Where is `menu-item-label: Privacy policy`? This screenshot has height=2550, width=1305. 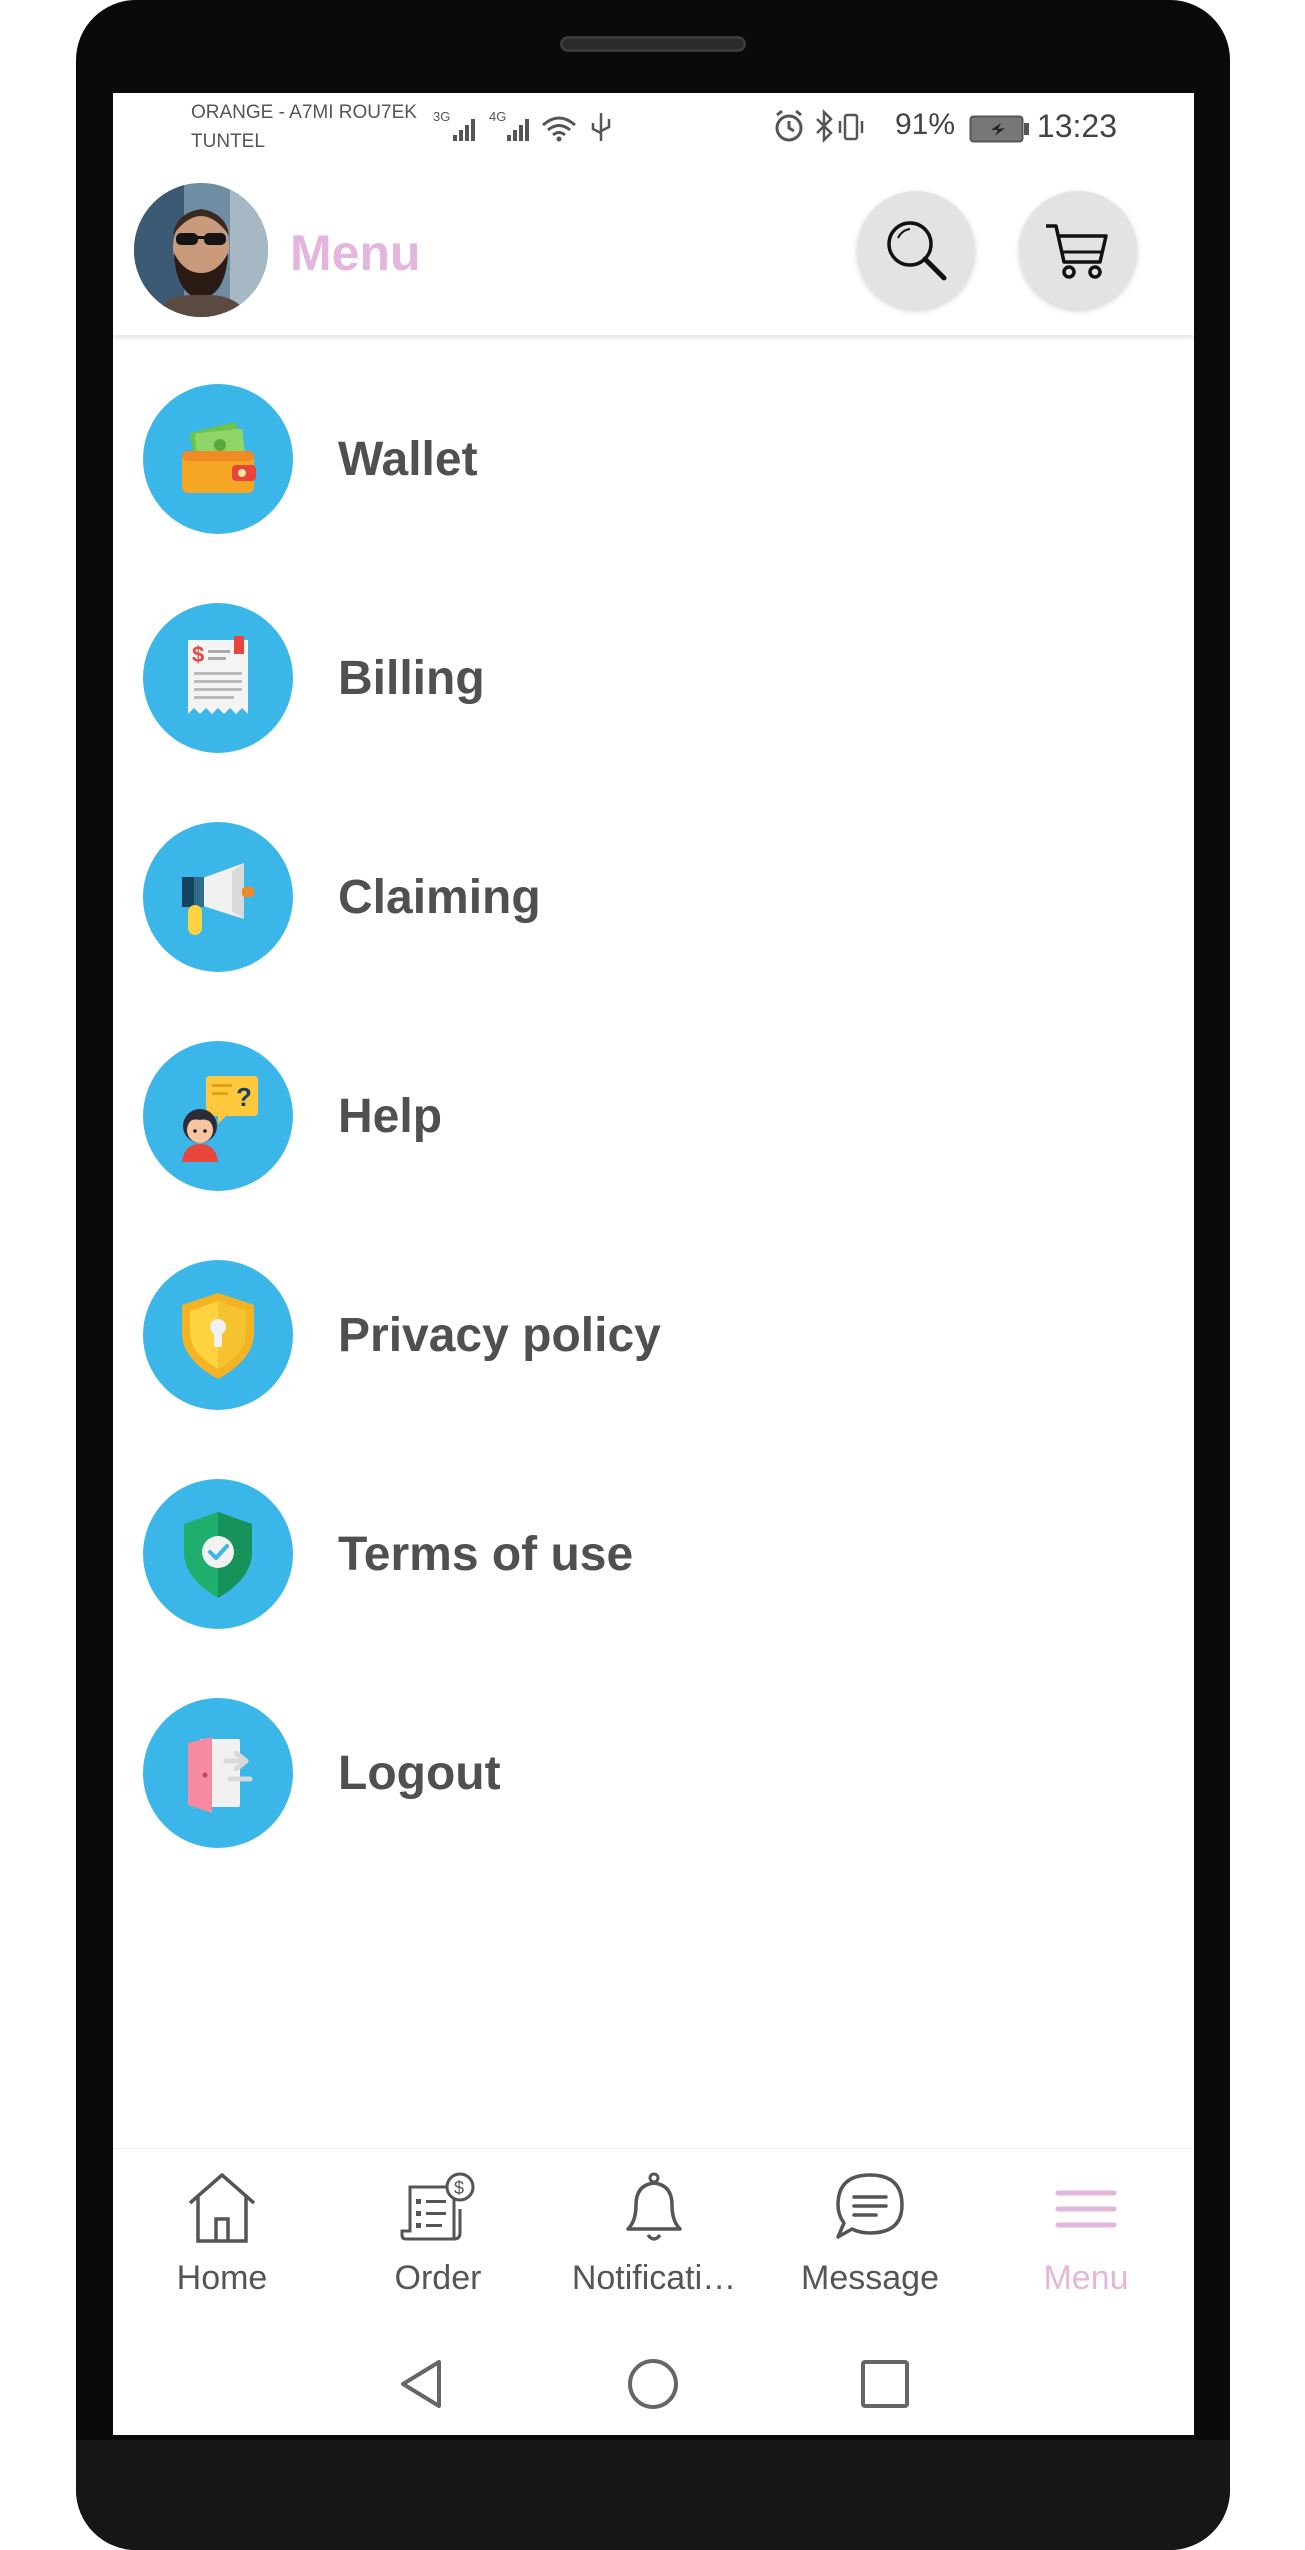
menu-item-label: Privacy policy is located at coordinates (499, 1335).